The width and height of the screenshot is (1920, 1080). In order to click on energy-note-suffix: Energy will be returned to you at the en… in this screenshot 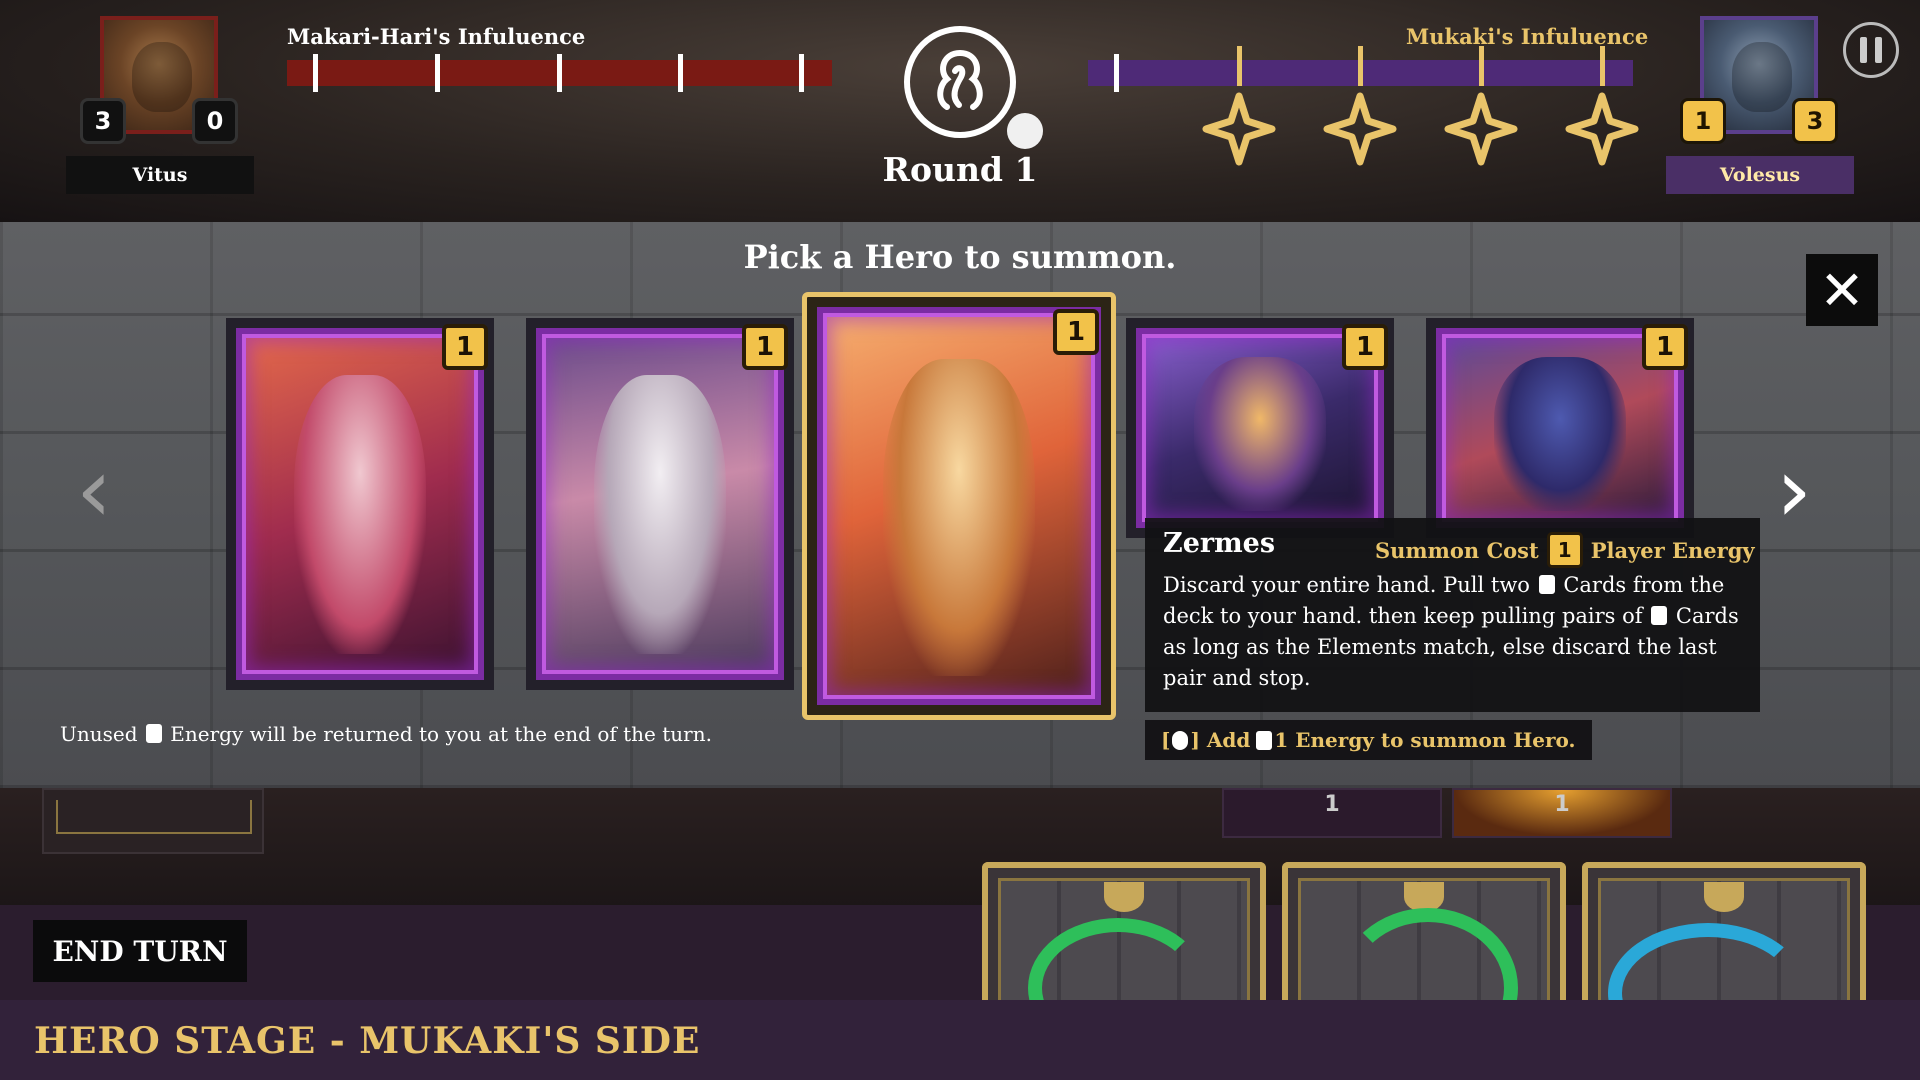, I will do `click(441, 734)`.